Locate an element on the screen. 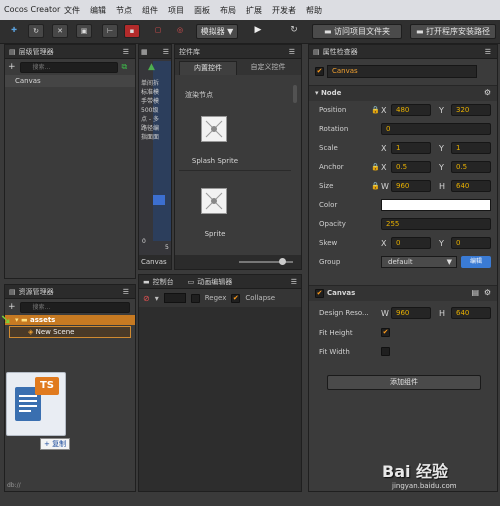 This screenshot has height=506, width=500. assets-folder-row: ▾ ▬ assets is located at coordinates (70, 320).